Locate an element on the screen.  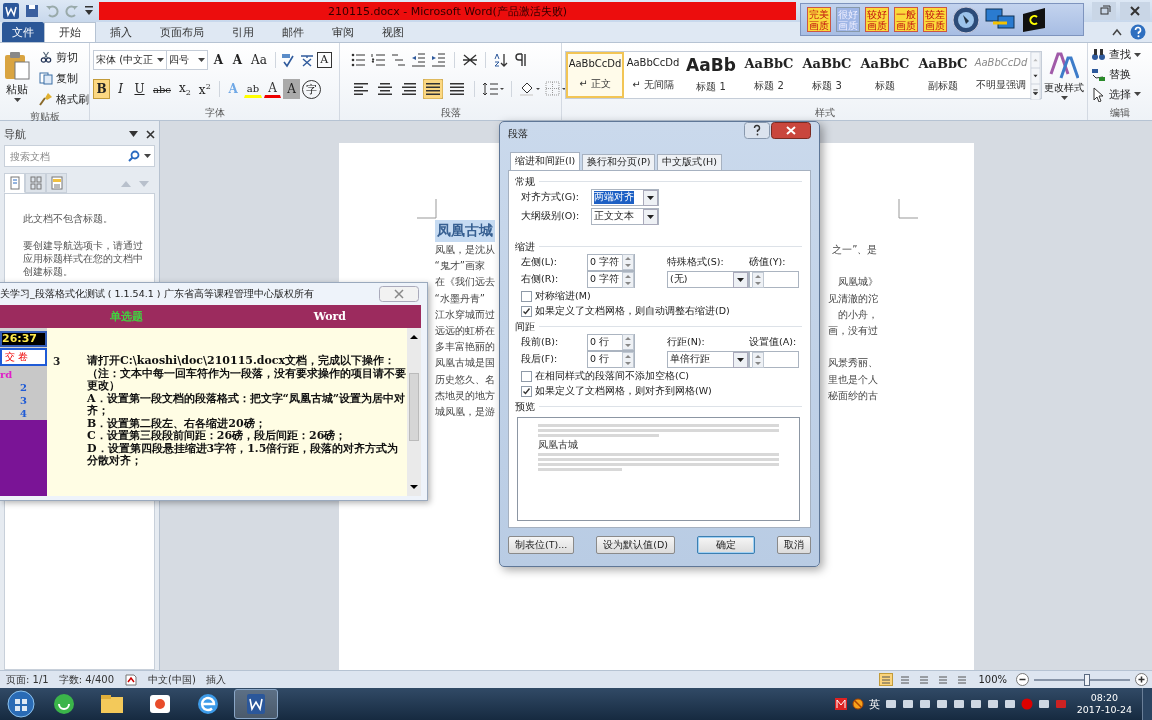
dialog-button: 设为默认值(D) is located at coordinates (635, 545).